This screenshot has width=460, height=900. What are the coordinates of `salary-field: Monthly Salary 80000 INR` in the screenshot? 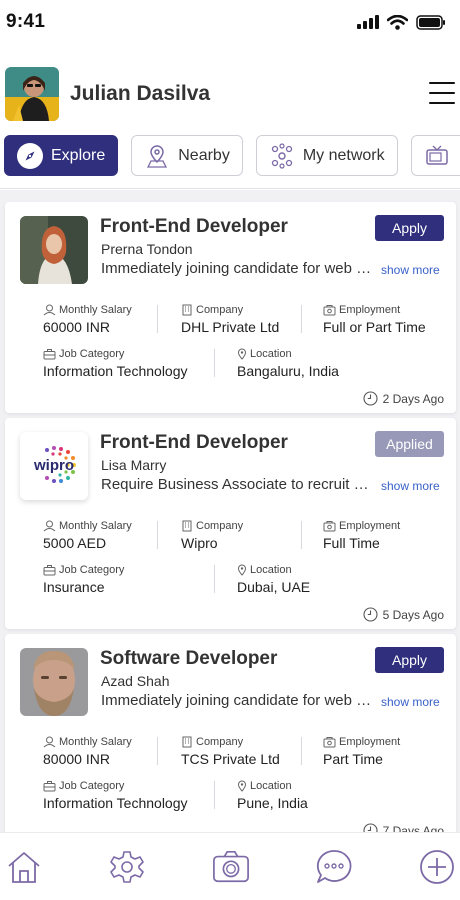 It's located at (87, 751).